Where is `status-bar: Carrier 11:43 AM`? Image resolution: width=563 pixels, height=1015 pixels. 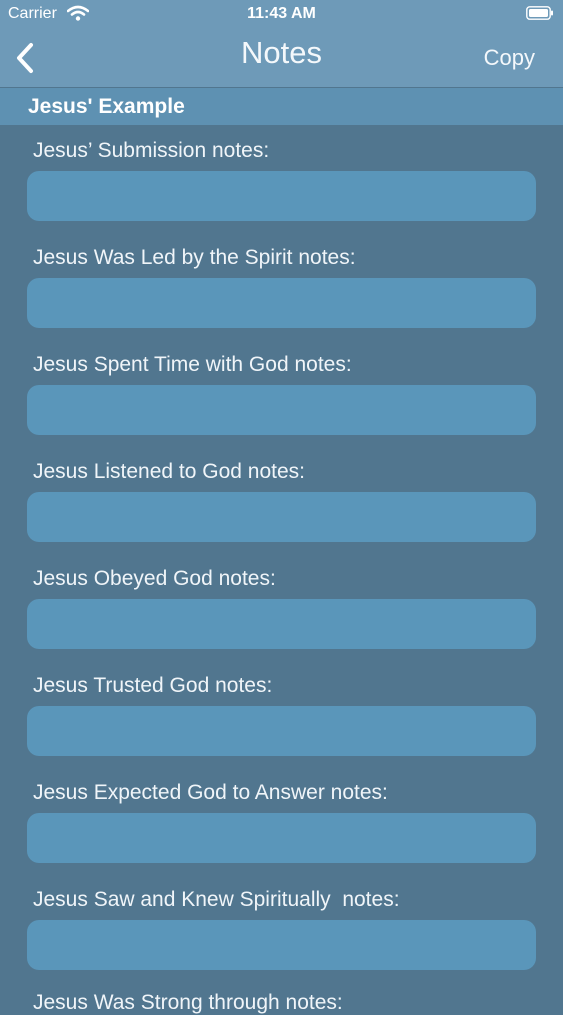 status-bar: Carrier 11:43 AM is located at coordinates (281, 15).